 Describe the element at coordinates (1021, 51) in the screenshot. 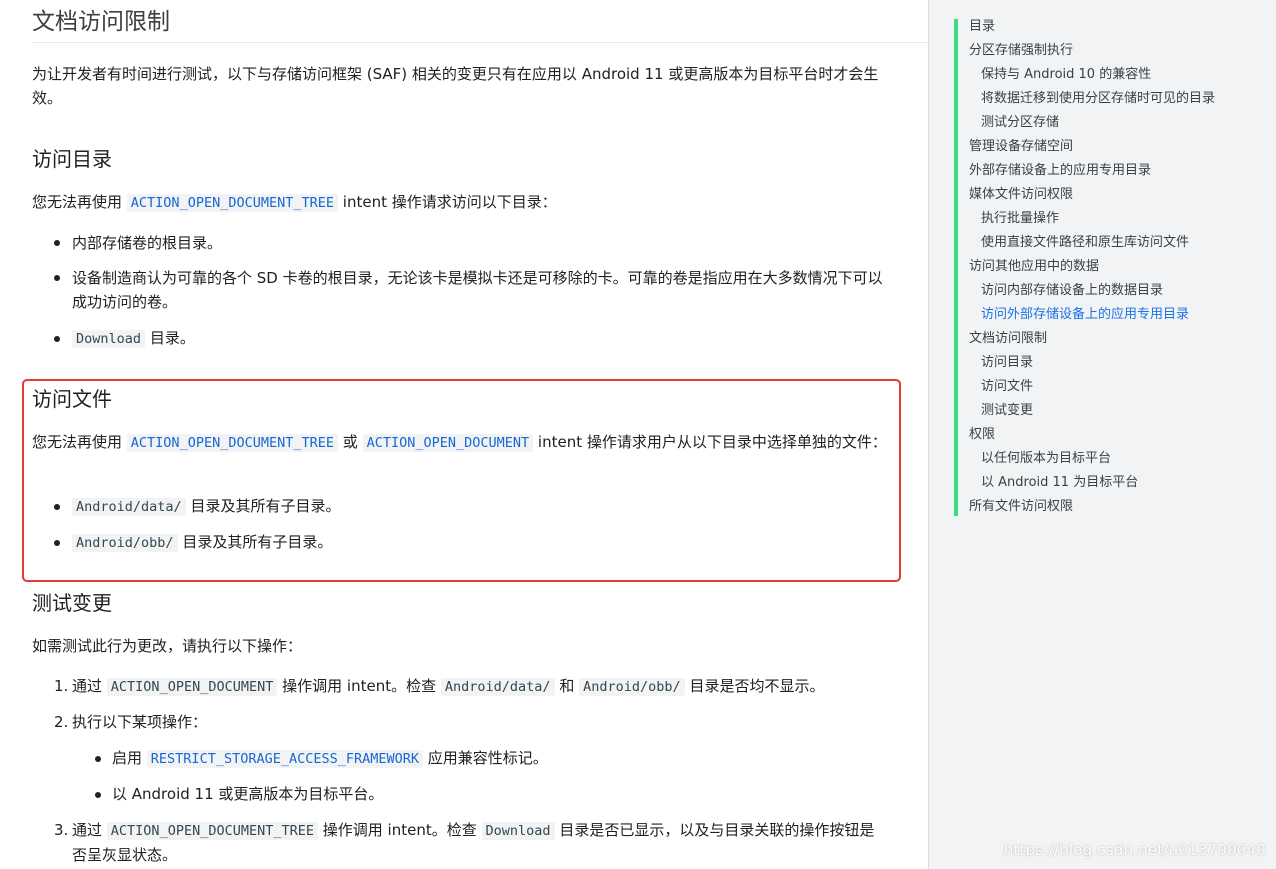

I see `toc-item: 分区存储强制执行` at that location.